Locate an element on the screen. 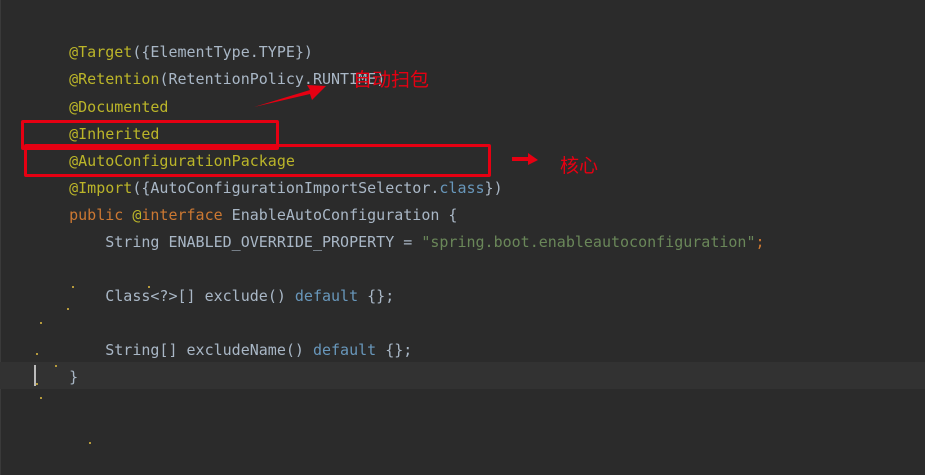 This screenshot has width=925, height=475. method-name: excludeName is located at coordinates (236, 350).